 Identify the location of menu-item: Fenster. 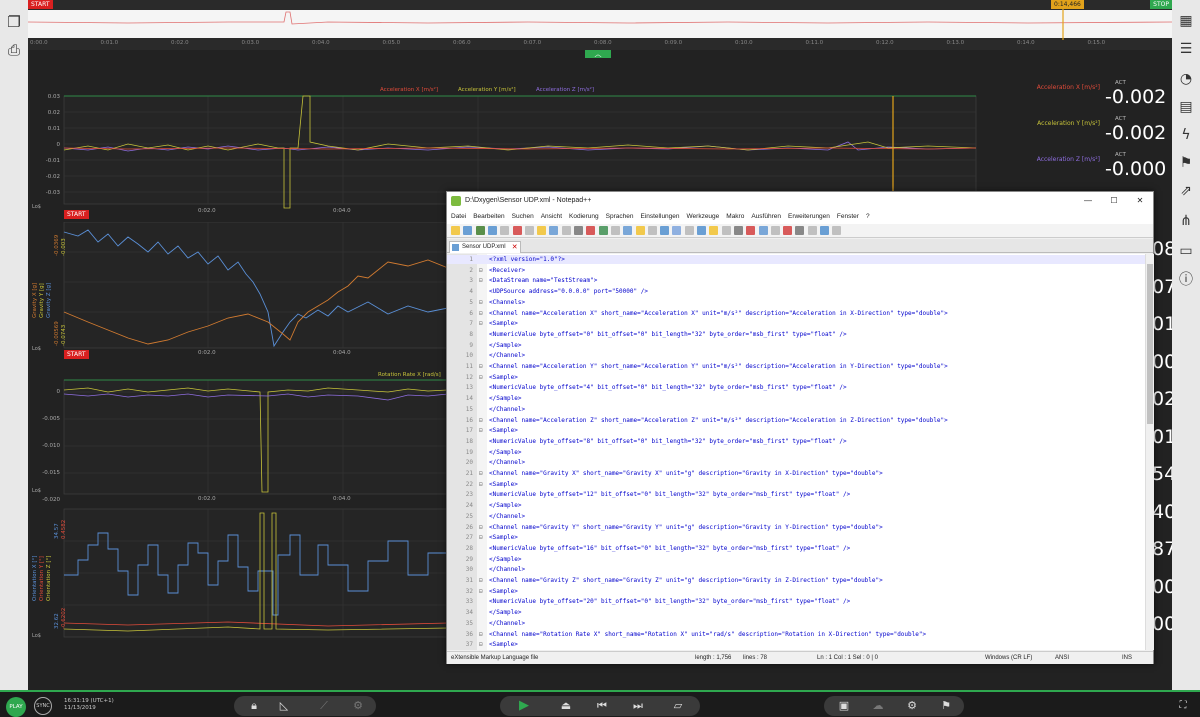
(848, 217).